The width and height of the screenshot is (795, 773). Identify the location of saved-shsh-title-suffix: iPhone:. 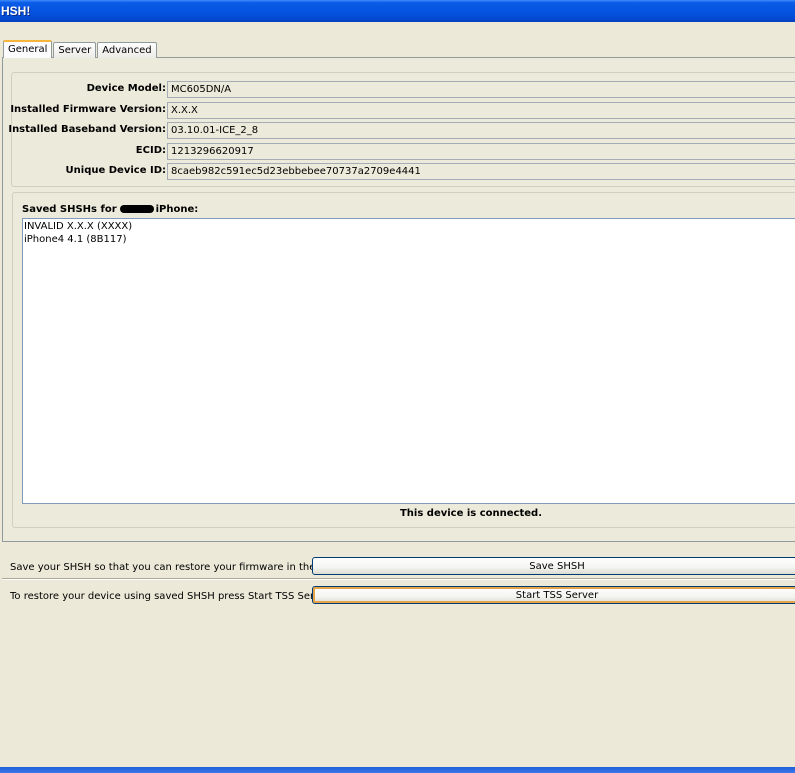
(177, 209).